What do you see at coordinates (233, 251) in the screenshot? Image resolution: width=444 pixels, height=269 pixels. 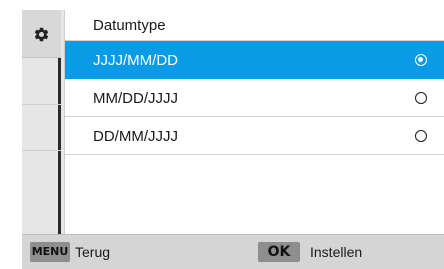 I see `footer-hints: MENU Terug OK Instellen` at bounding box center [233, 251].